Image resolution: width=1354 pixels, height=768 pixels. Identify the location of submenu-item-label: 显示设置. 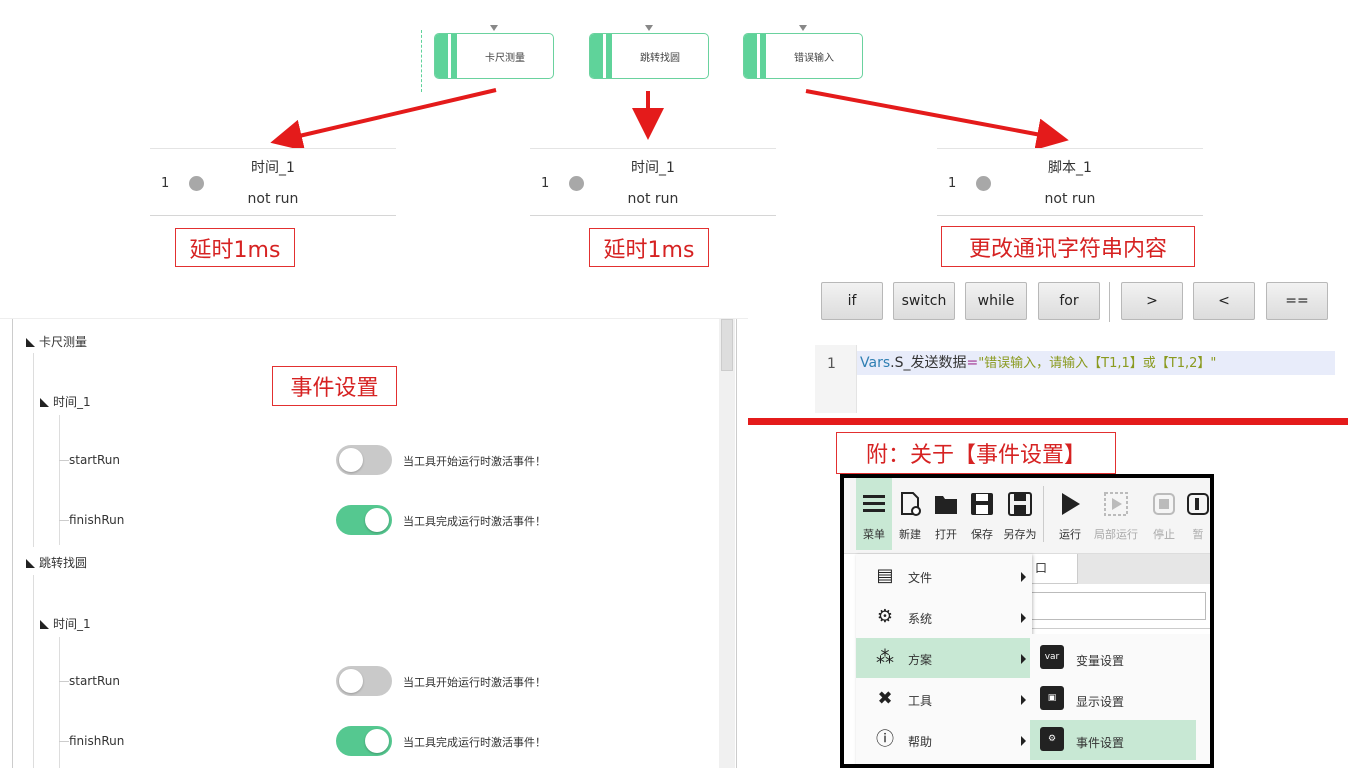
(1100, 702).